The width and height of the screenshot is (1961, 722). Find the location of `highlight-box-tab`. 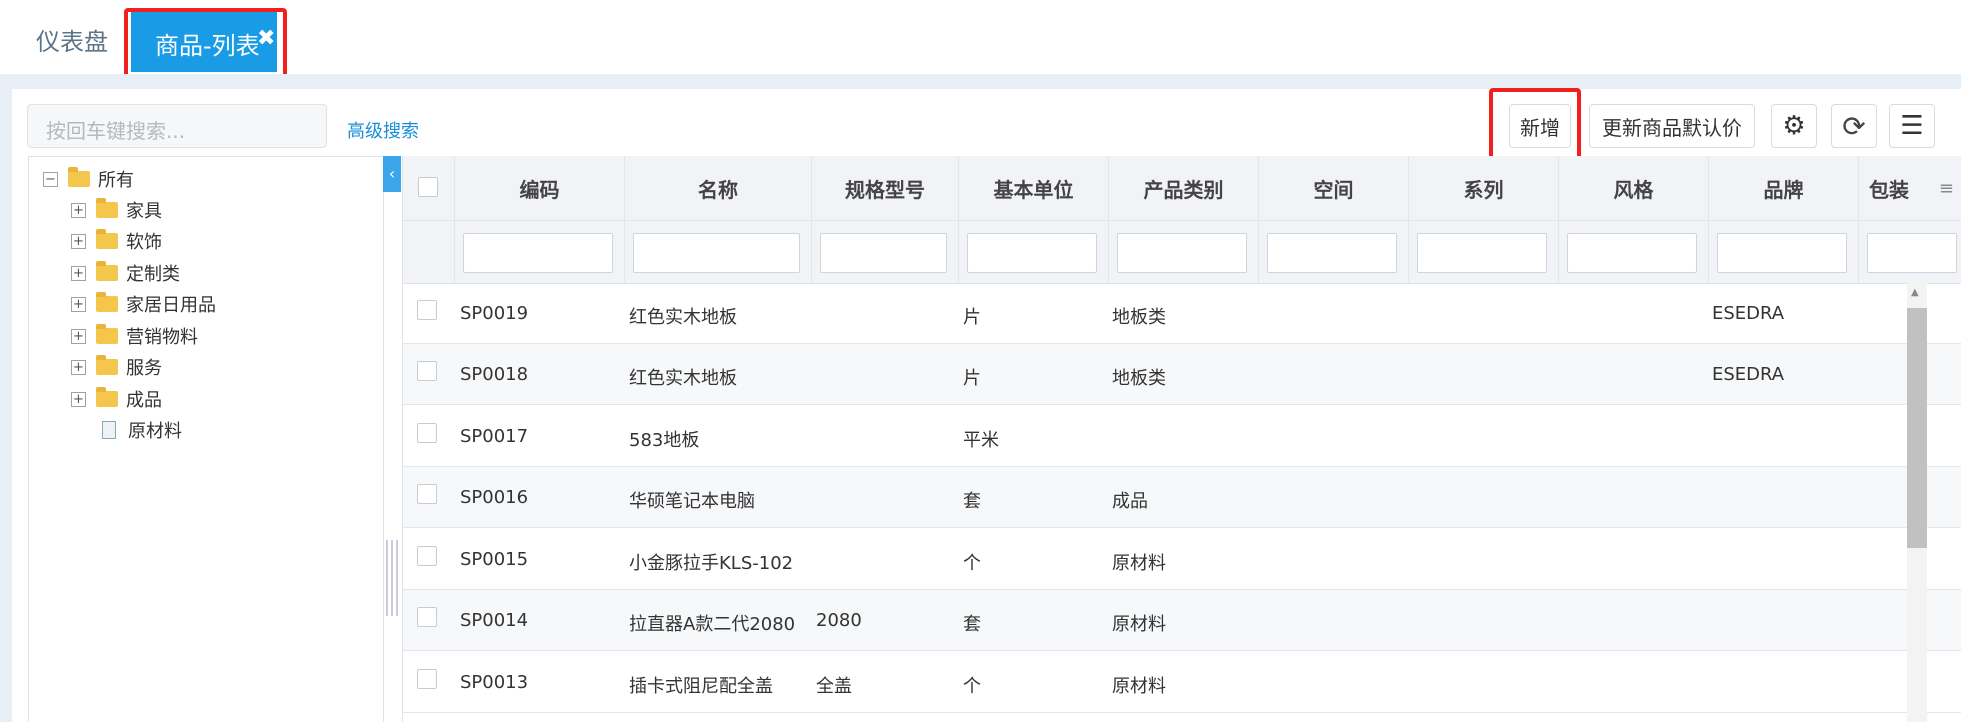

highlight-box-tab is located at coordinates (205, 45).